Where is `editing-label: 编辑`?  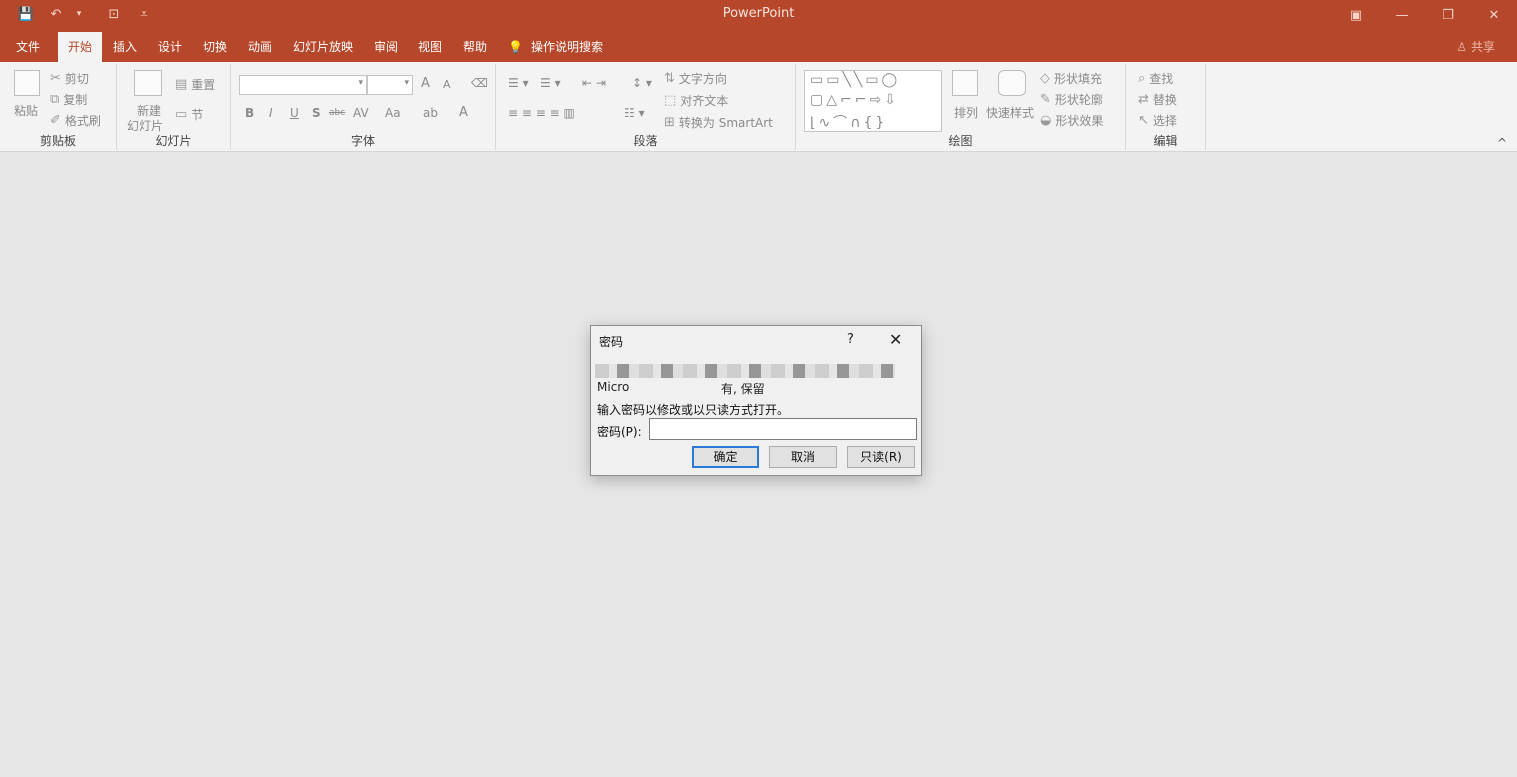 editing-label: 编辑 is located at coordinates (1165, 141).